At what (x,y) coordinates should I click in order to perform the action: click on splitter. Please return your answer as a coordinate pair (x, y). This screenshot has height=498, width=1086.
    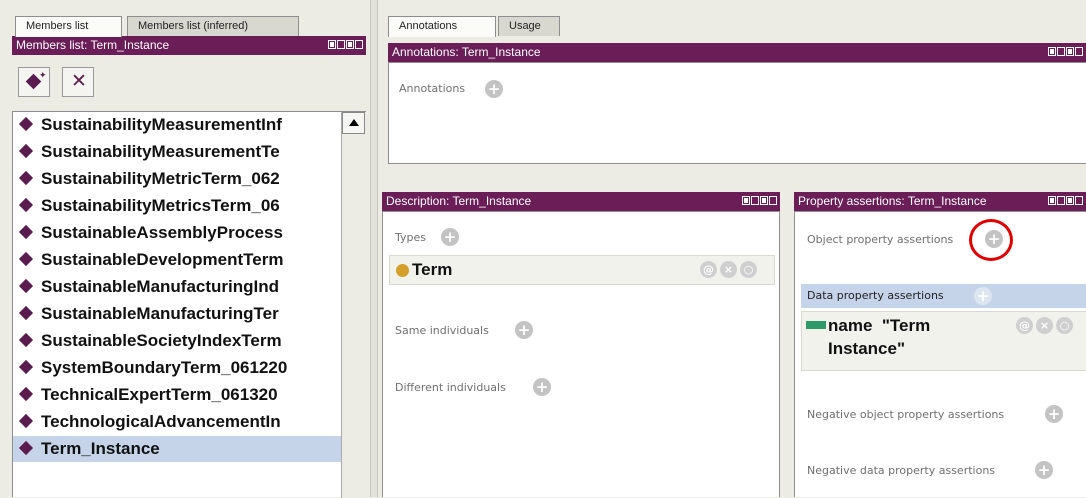
    Looking at the image, I should click on (374, 248).